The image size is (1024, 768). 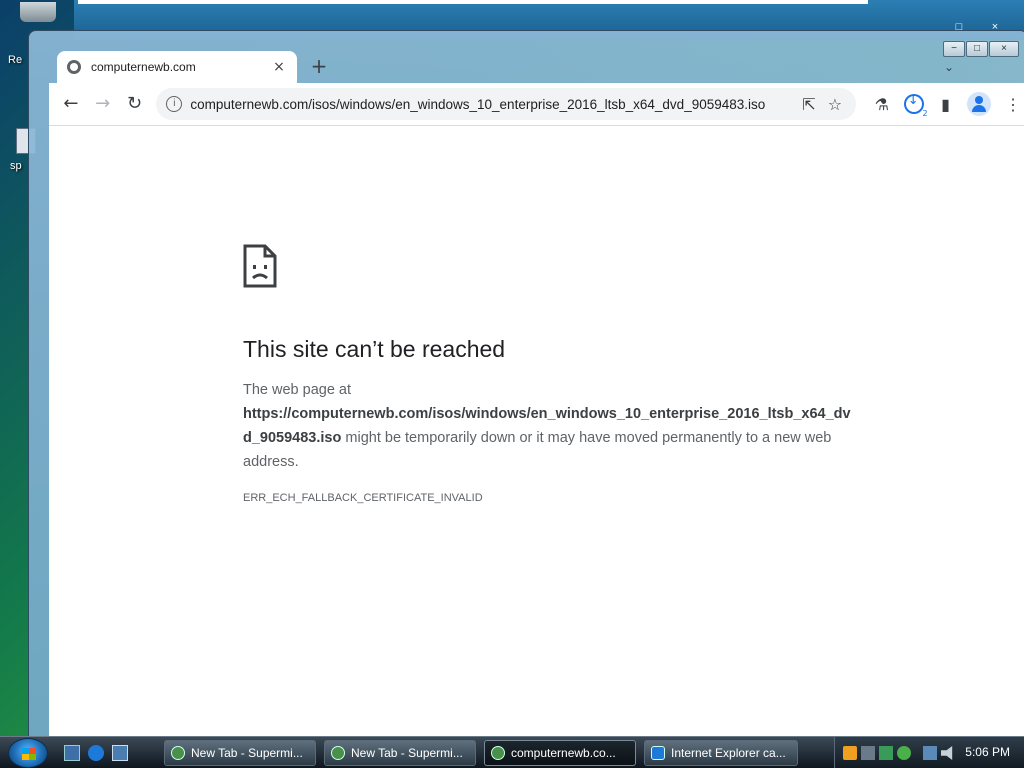 I want to click on back-button: ←, so click(x=71, y=104).